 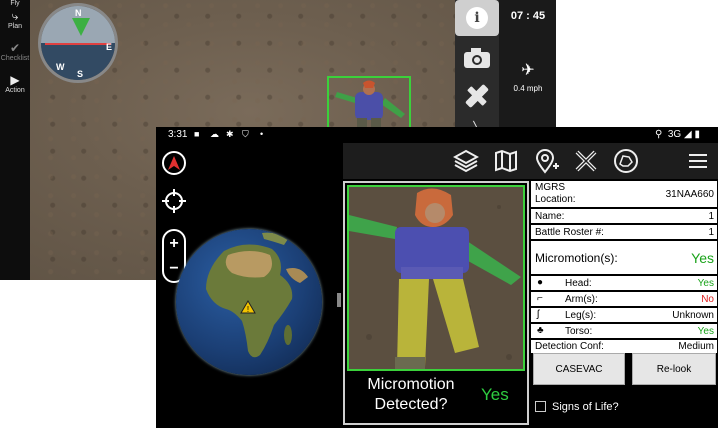 I want to click on map-icon, so click(x=506, y=161).